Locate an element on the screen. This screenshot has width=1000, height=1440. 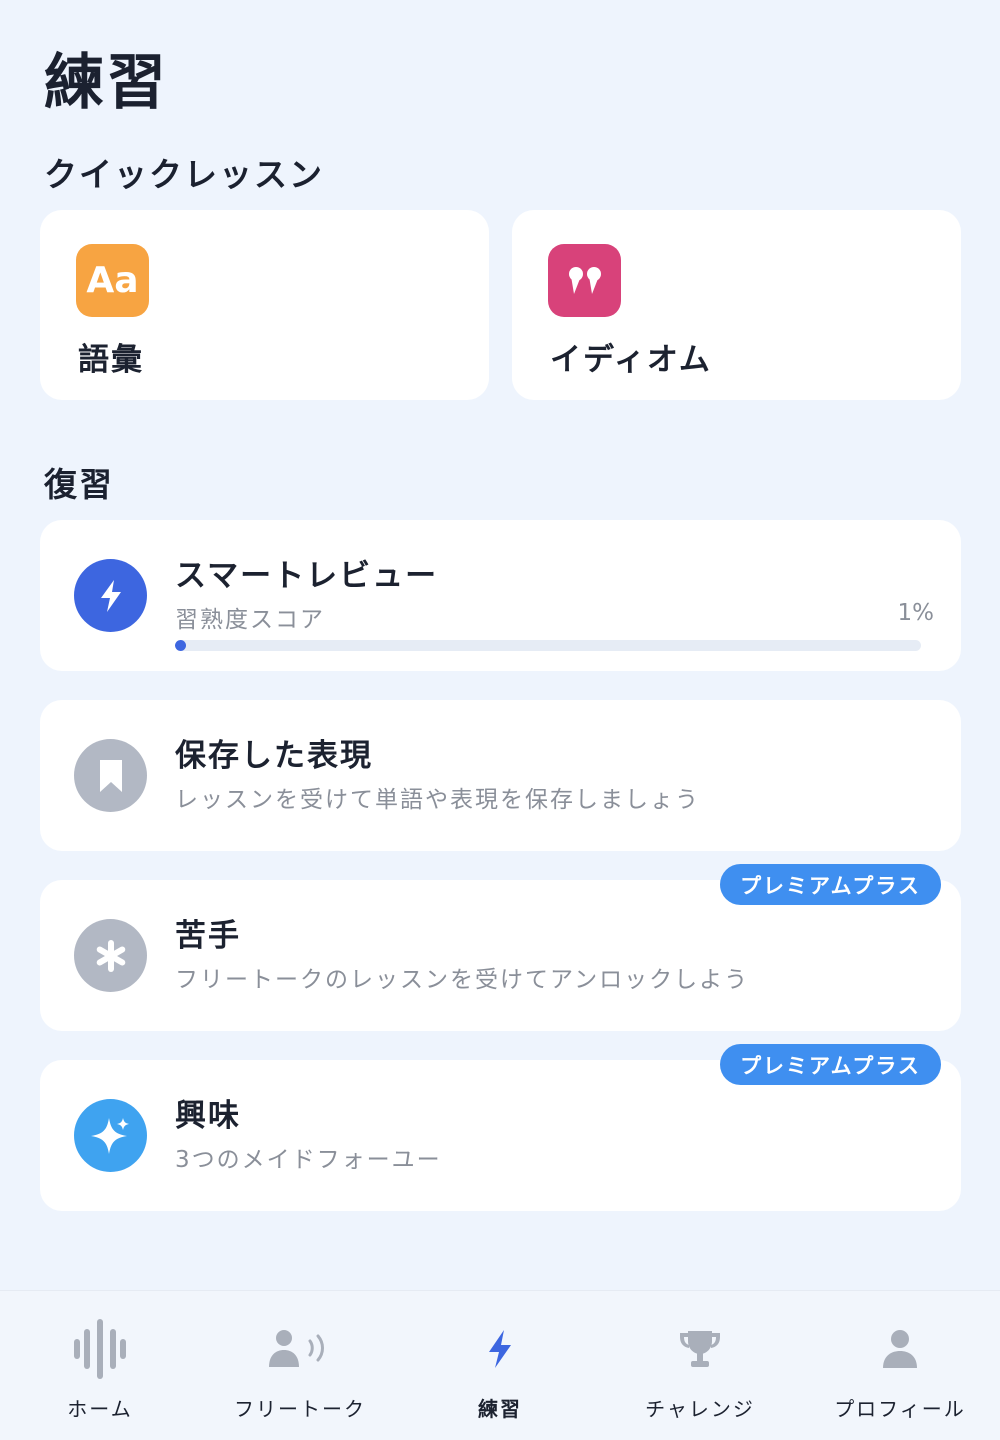
quick-lesson-vocabulary: Aa 語彙 is located at coordinates (264, 305).